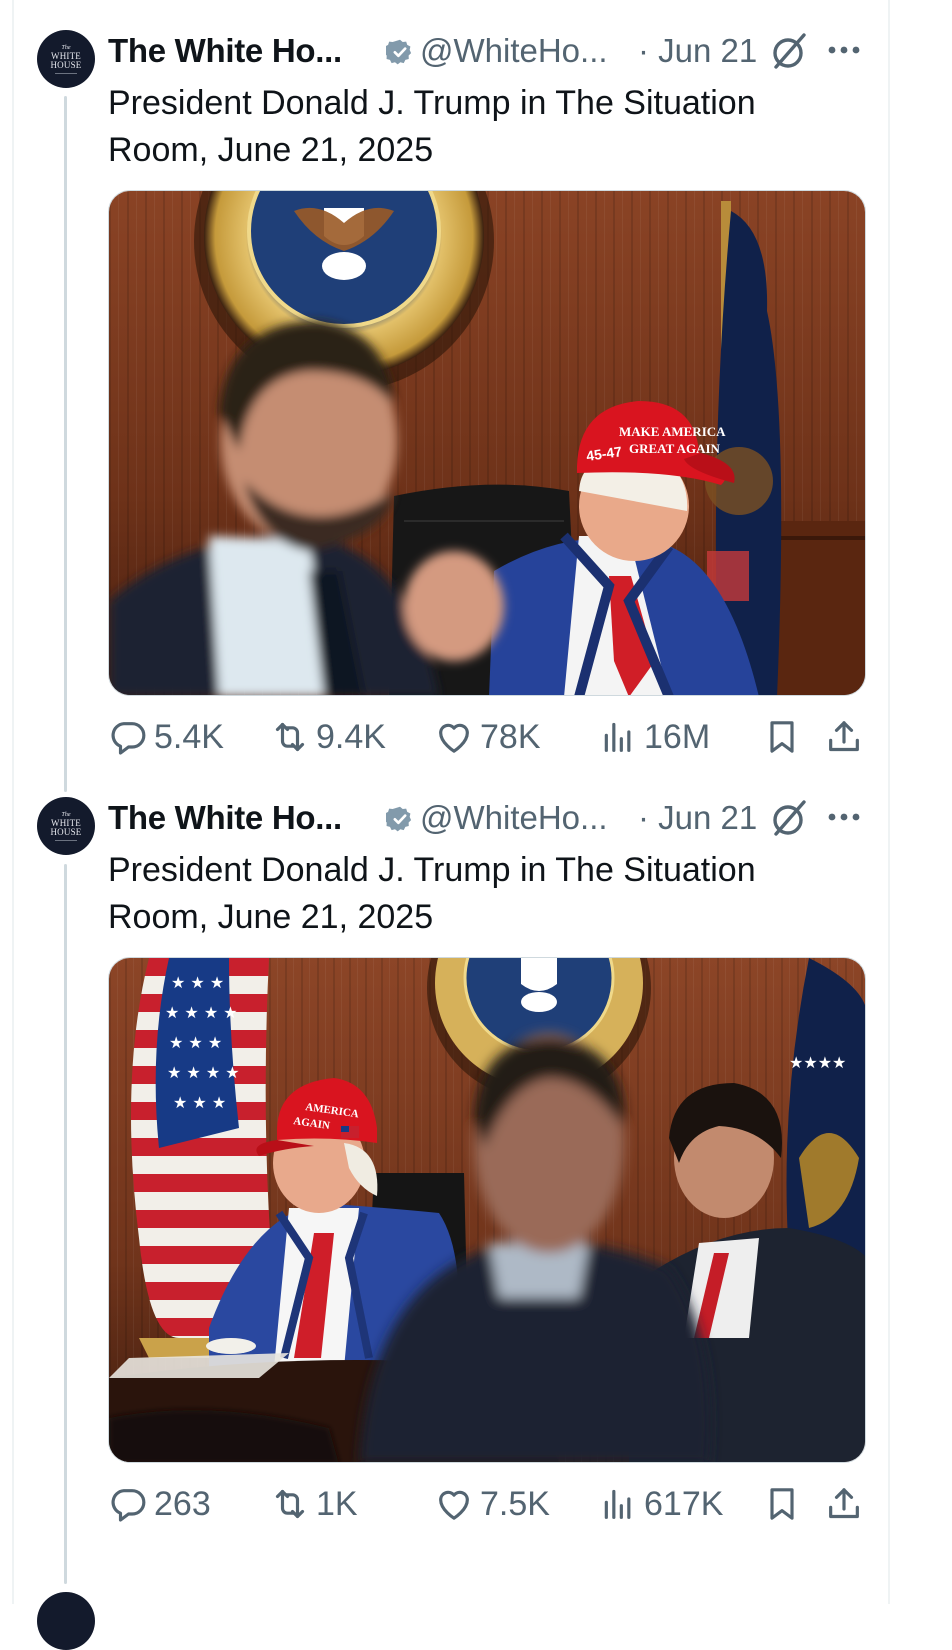 This screenshot has height=1650, width=952. What do you see at coordinates (672, 431) in the screenshot?
I see `svg-text: MAKE AMERICA` at bounding box center [672, 431].